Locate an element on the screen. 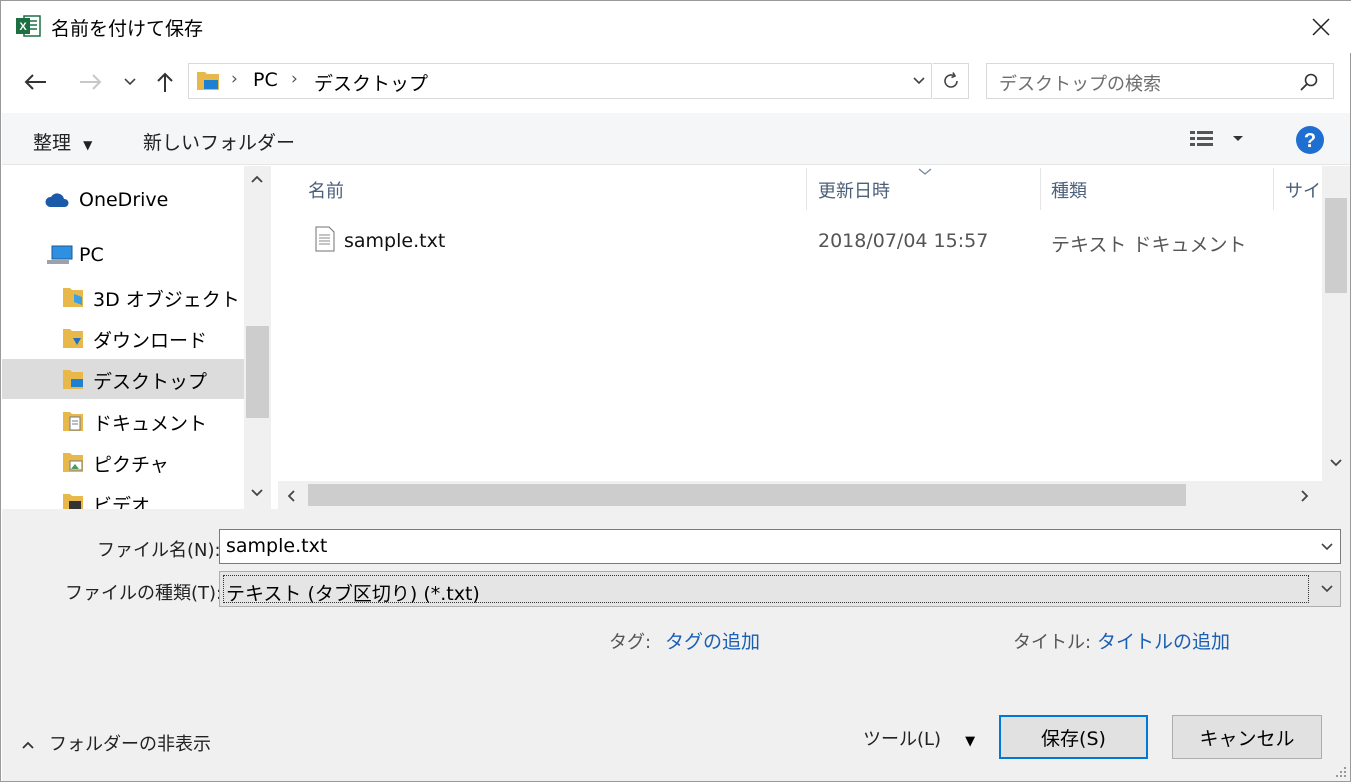  file-list-vertical-scrollbar is located at coordinates (1336, 323).